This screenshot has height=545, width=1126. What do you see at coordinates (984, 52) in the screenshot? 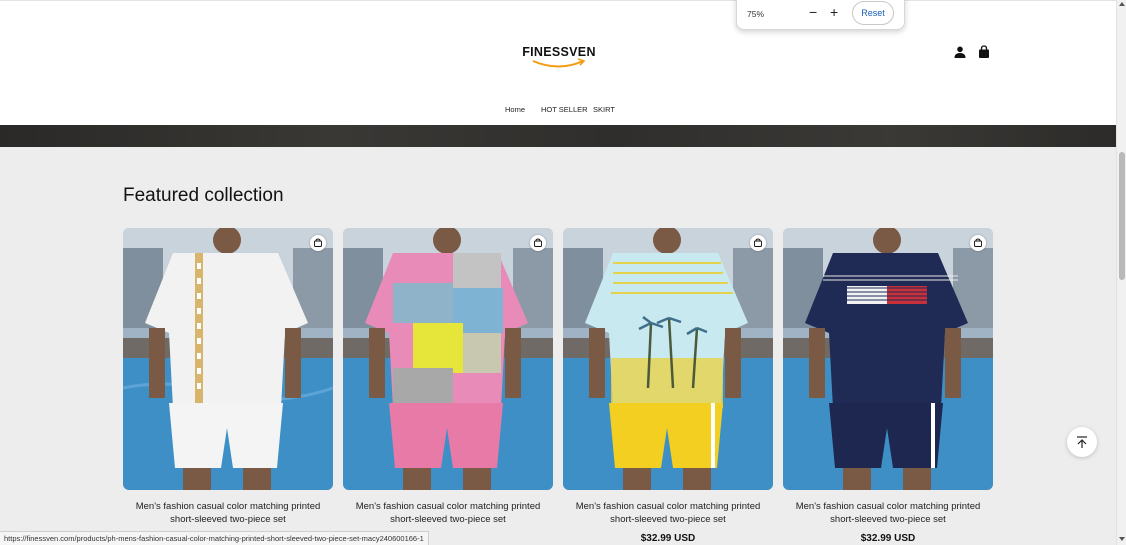
I see `cart-bag-icon` at bounding box center [984, 52].